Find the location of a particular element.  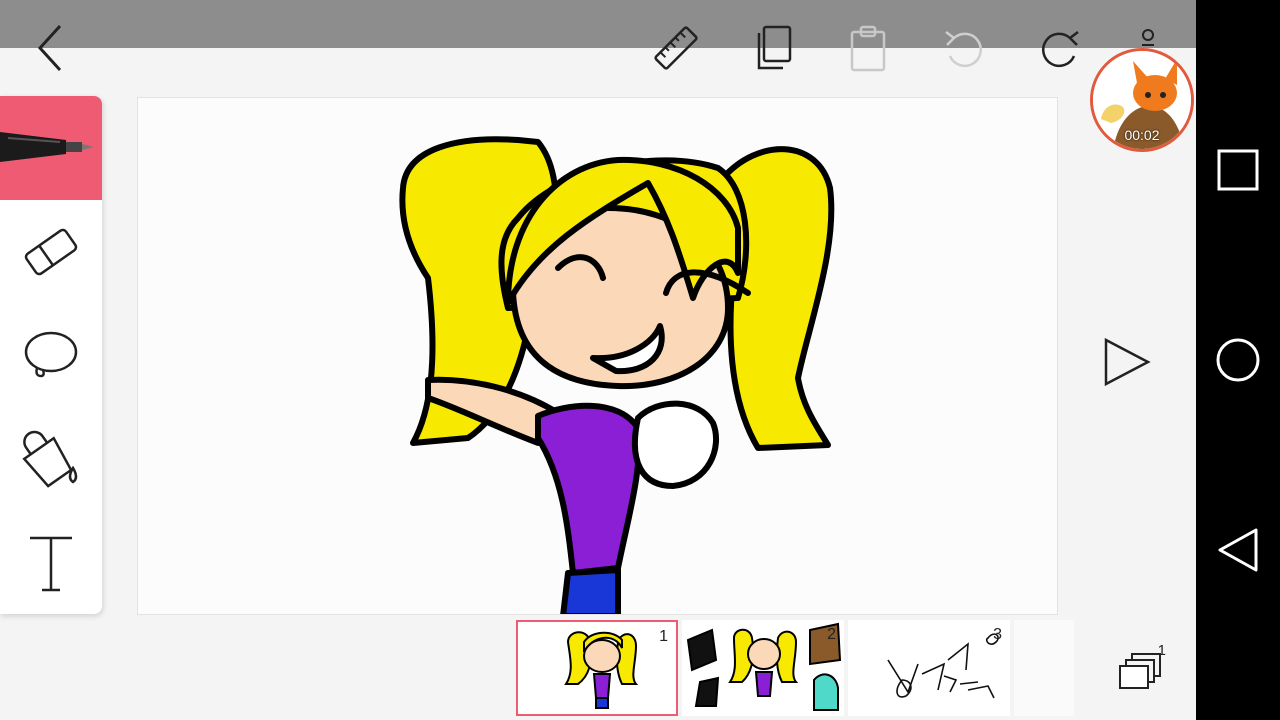

undo-button is located at coordinates (964, 48).